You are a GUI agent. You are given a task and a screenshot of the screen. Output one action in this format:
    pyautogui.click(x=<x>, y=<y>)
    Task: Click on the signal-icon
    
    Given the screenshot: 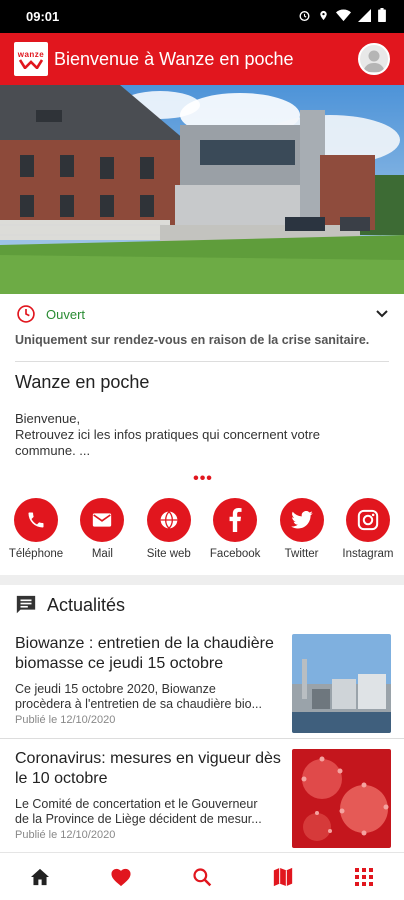 What is the action you would take?
    pyautogui.click(x=364, y=16)
    